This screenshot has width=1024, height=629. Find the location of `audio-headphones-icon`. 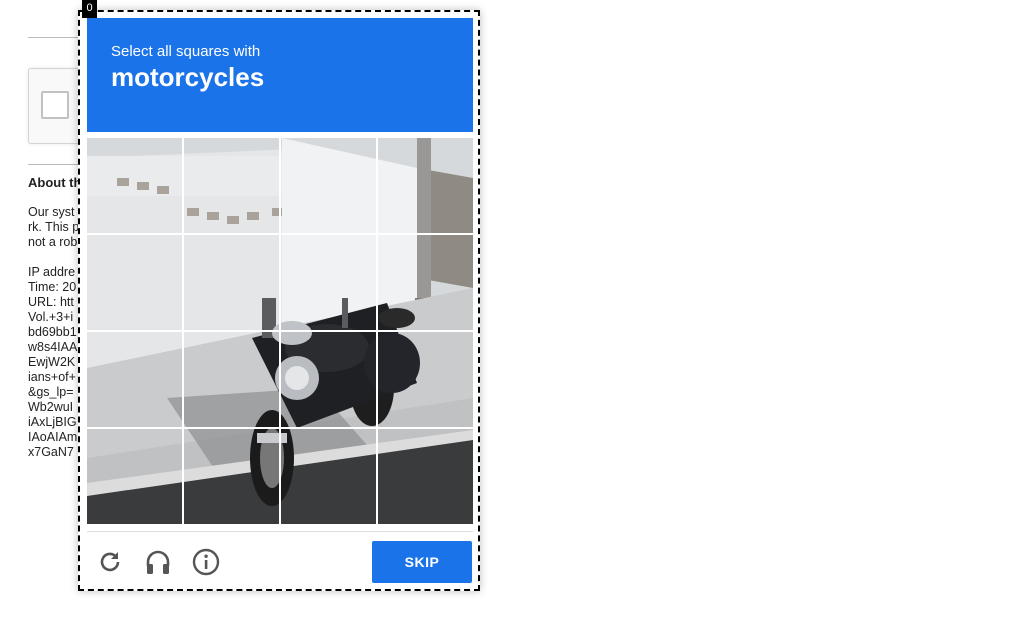

audio-headphones-icon is located at coordinates (158, 562).